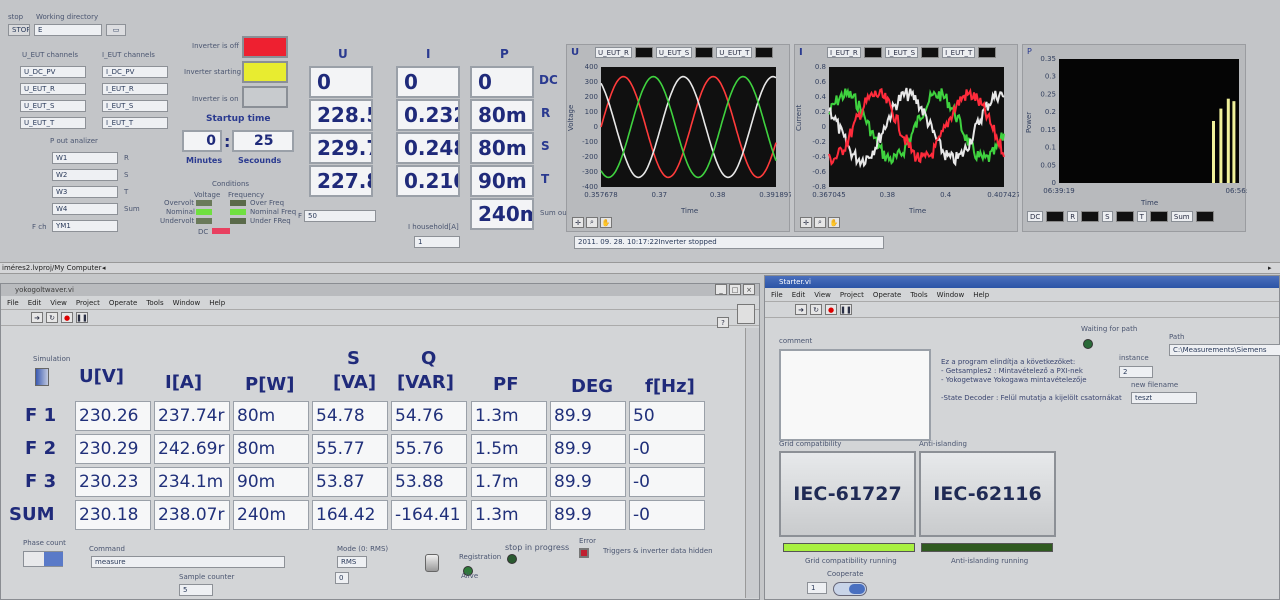 Image resolution: width=1280 pixels, height=600 pixels. What do you see at coordinates (53, 106) in the screenshot?
I see `u-channel-field: U_EUT_S` at bounding box center [53, 106].